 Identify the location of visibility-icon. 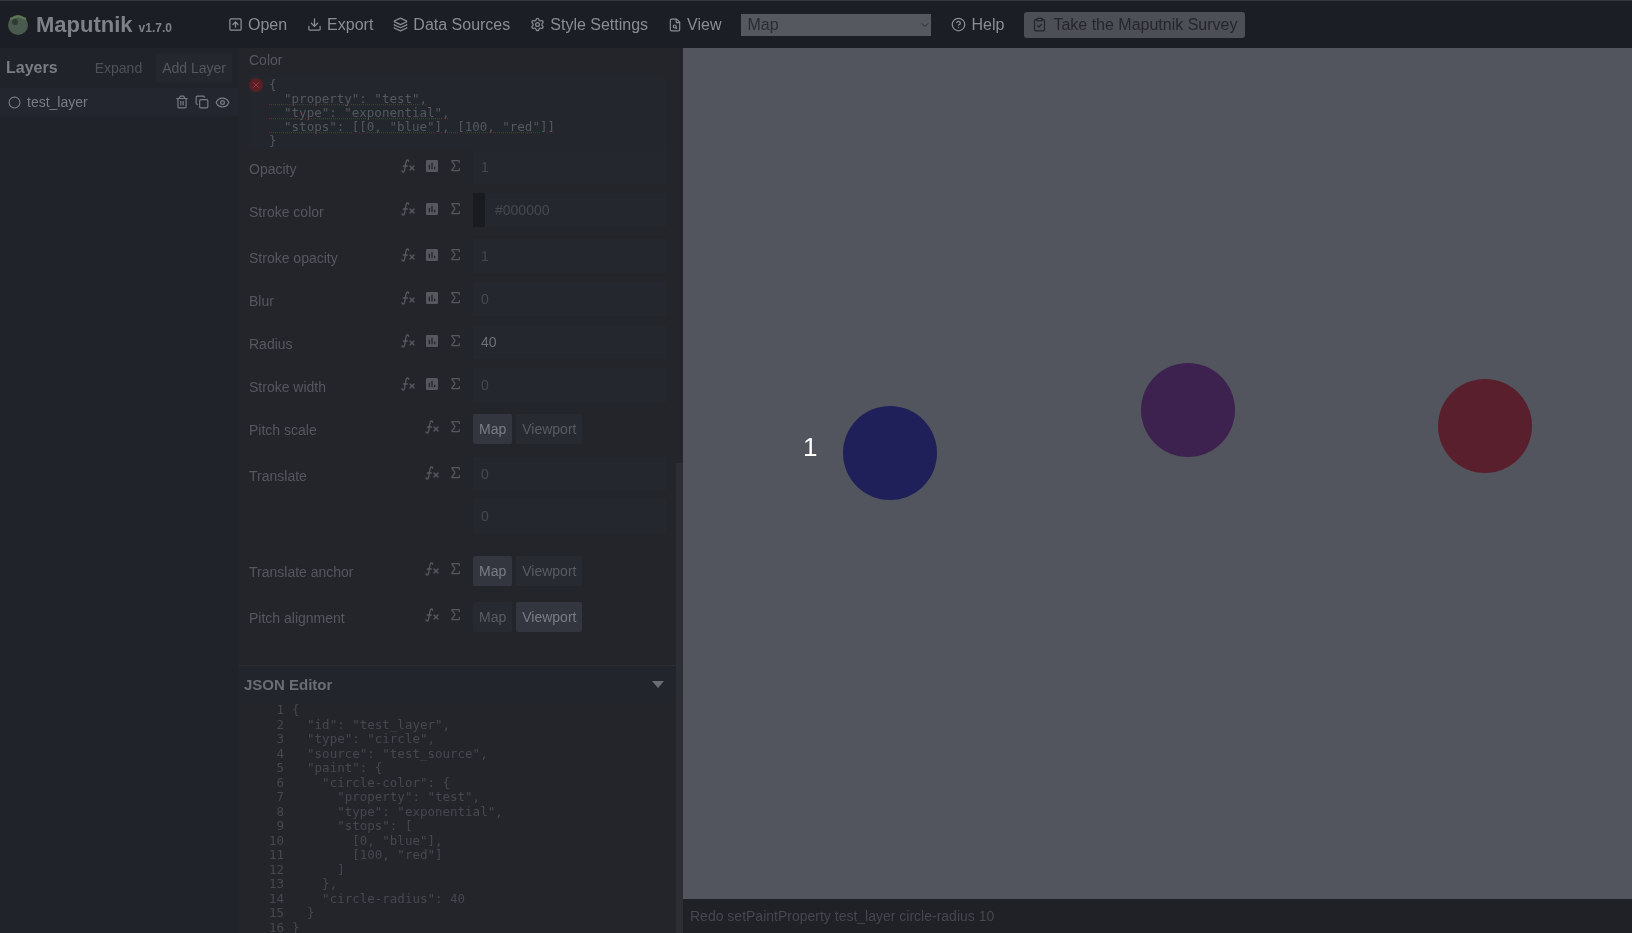
(222, 102).